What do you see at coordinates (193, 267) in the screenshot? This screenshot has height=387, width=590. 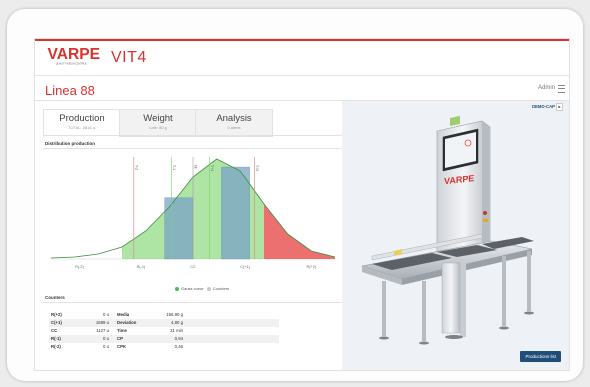 I see `x-tick-label: CC` at bounding box center [193, 267].